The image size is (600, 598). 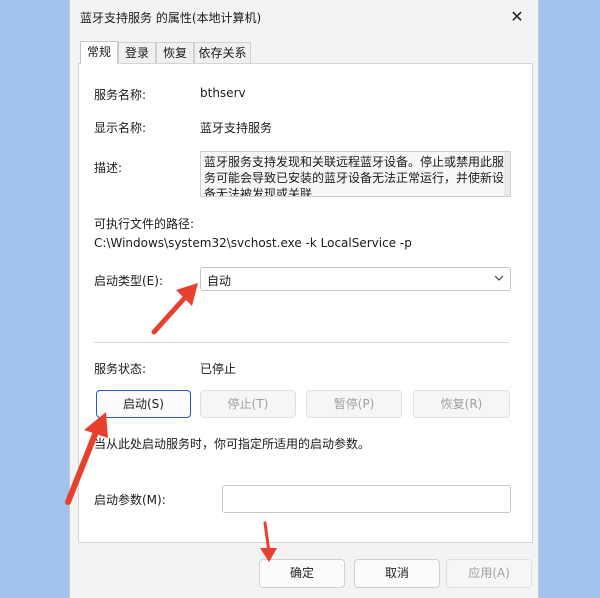 What do you see at coordinates (120, 95) in the screenshot?
I see `service-name-label: 服务名称:` at bounding box center [120, 95].